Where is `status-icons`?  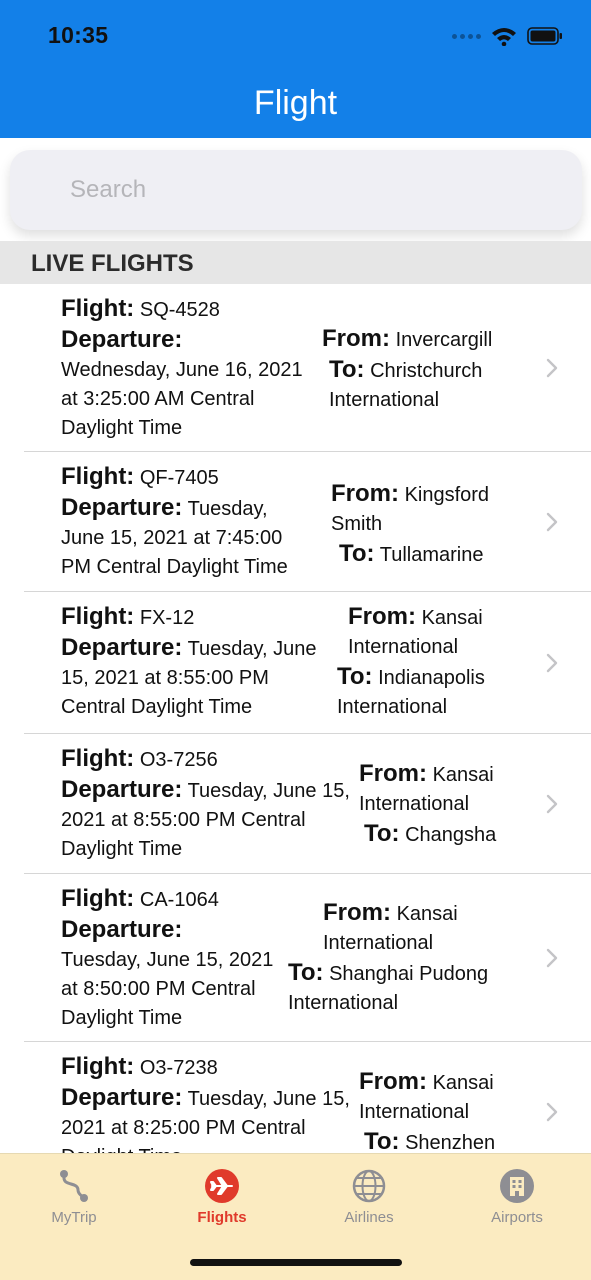 status-icons is located at coordinates (507, 36).